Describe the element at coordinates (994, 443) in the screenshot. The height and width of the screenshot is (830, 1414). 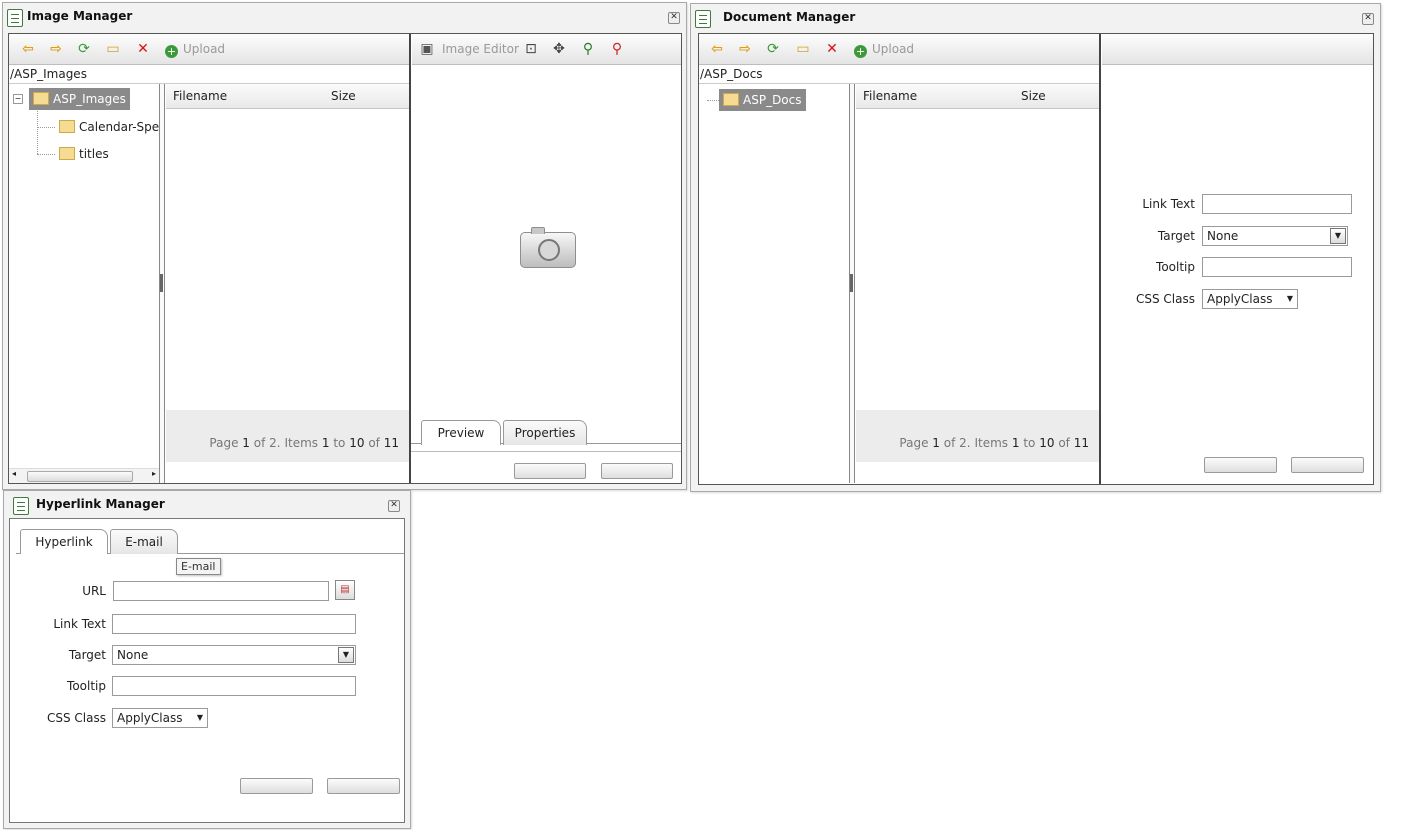
I see `pager-text: Page 1 of 2. Items 1 to 10 of 11` at that location.